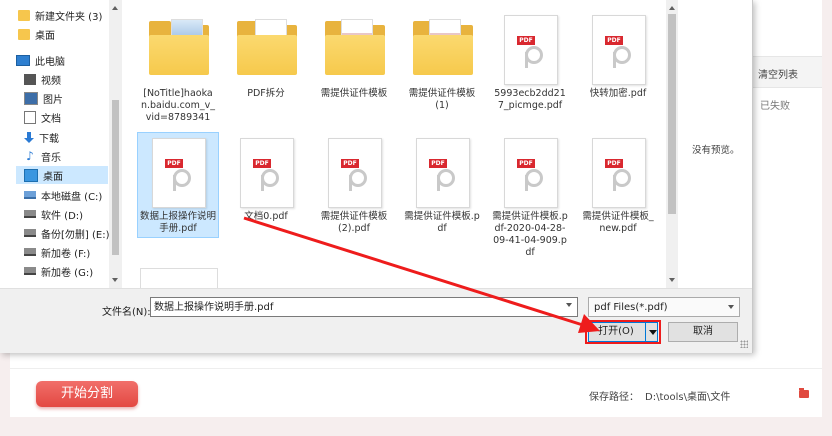 The width and height of the screenshot is (832, 436). I want to click on file-name: 需提供证件模板.pdf-2020-04-28-09-41-04-909.pdf, so click(530, 234).